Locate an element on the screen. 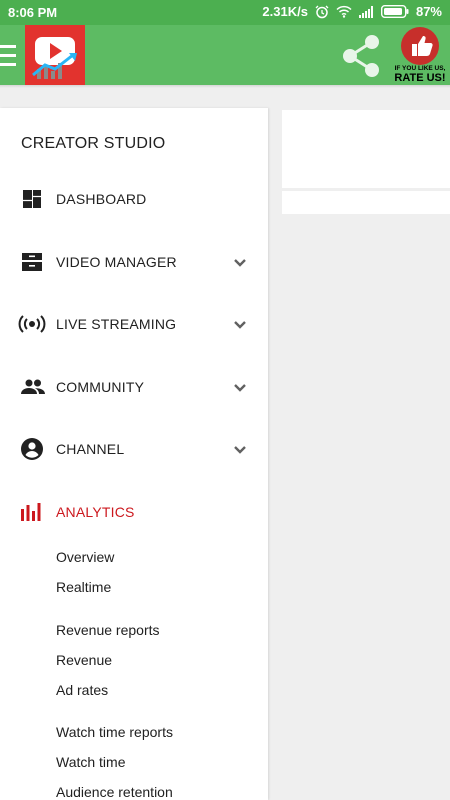 Image resolution: width=450 pixels, height=800 pixels. status-time: 8:06 PM is located at coordinates (33, 12).